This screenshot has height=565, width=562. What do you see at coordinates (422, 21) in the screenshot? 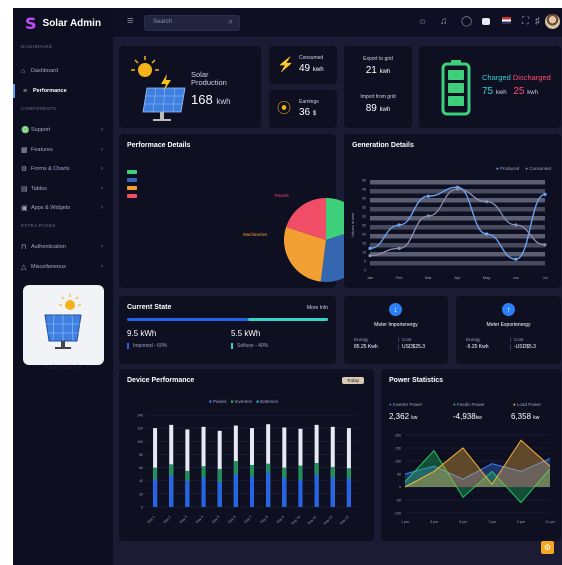
I see `sun-icon: ☼` at bounding box center [422, 21].